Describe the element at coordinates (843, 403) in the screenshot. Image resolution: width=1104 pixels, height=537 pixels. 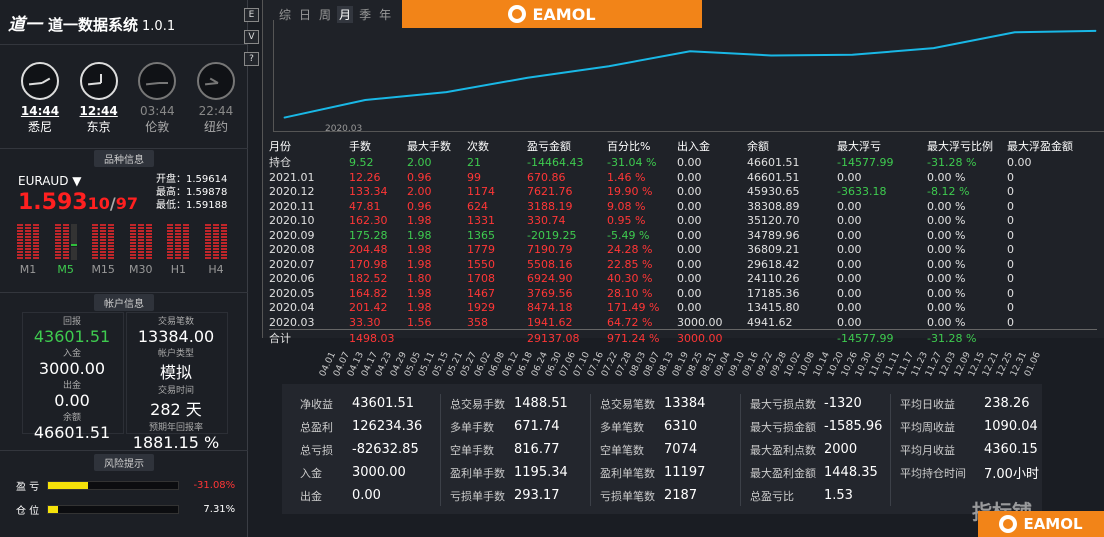
I see `stat-value: -1320` at that location.